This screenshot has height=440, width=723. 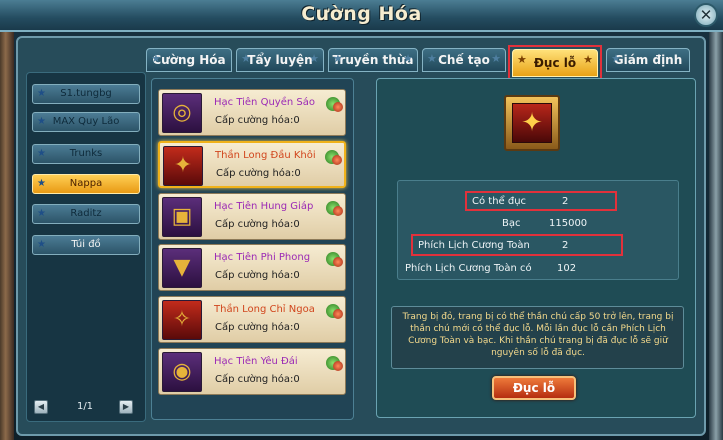 I want to click on tab-duc-lo: ★ Đục lỗ ★, so click(x=555, y=63).